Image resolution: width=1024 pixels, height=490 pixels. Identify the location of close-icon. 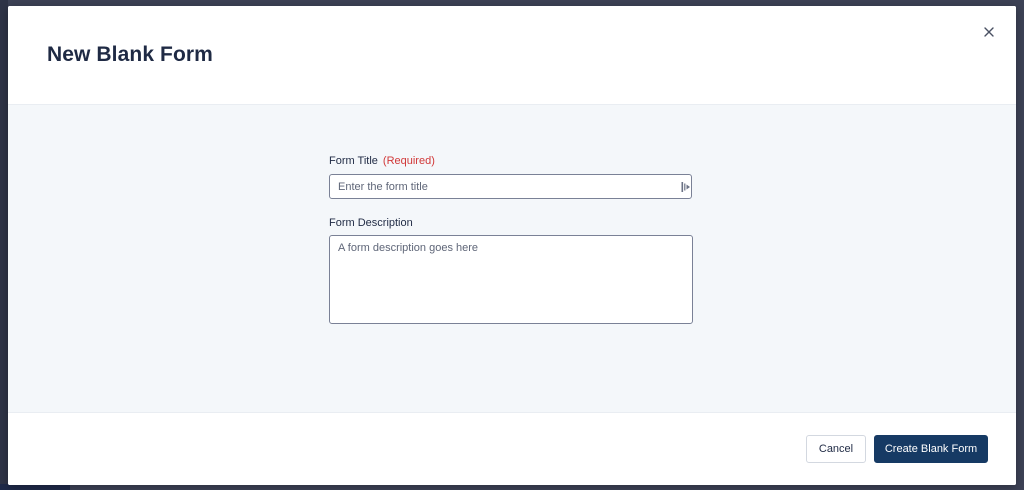
(989, 32).